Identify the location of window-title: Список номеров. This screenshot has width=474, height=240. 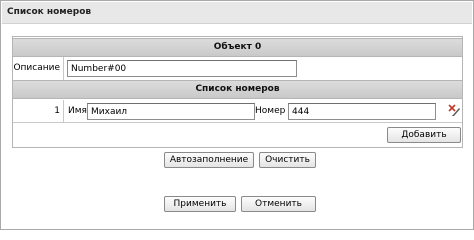
(49, 12).